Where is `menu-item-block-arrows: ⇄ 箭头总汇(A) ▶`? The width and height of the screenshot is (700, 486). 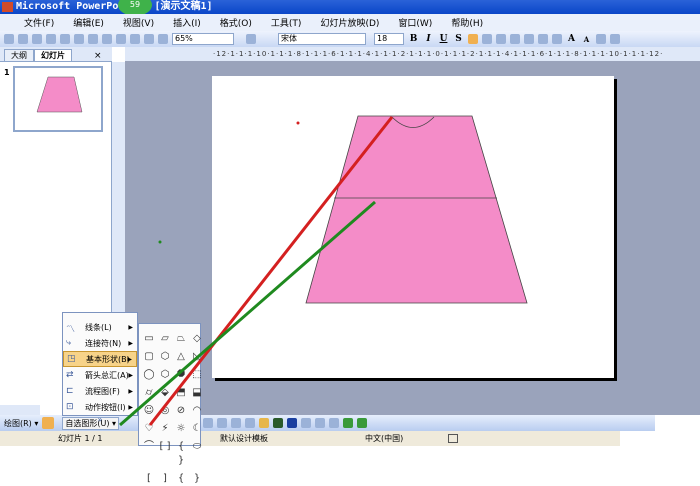 menu-item-block-arrows: ⇄ 箭头总汇(A) ▶ is located at coordinates (100, 375).